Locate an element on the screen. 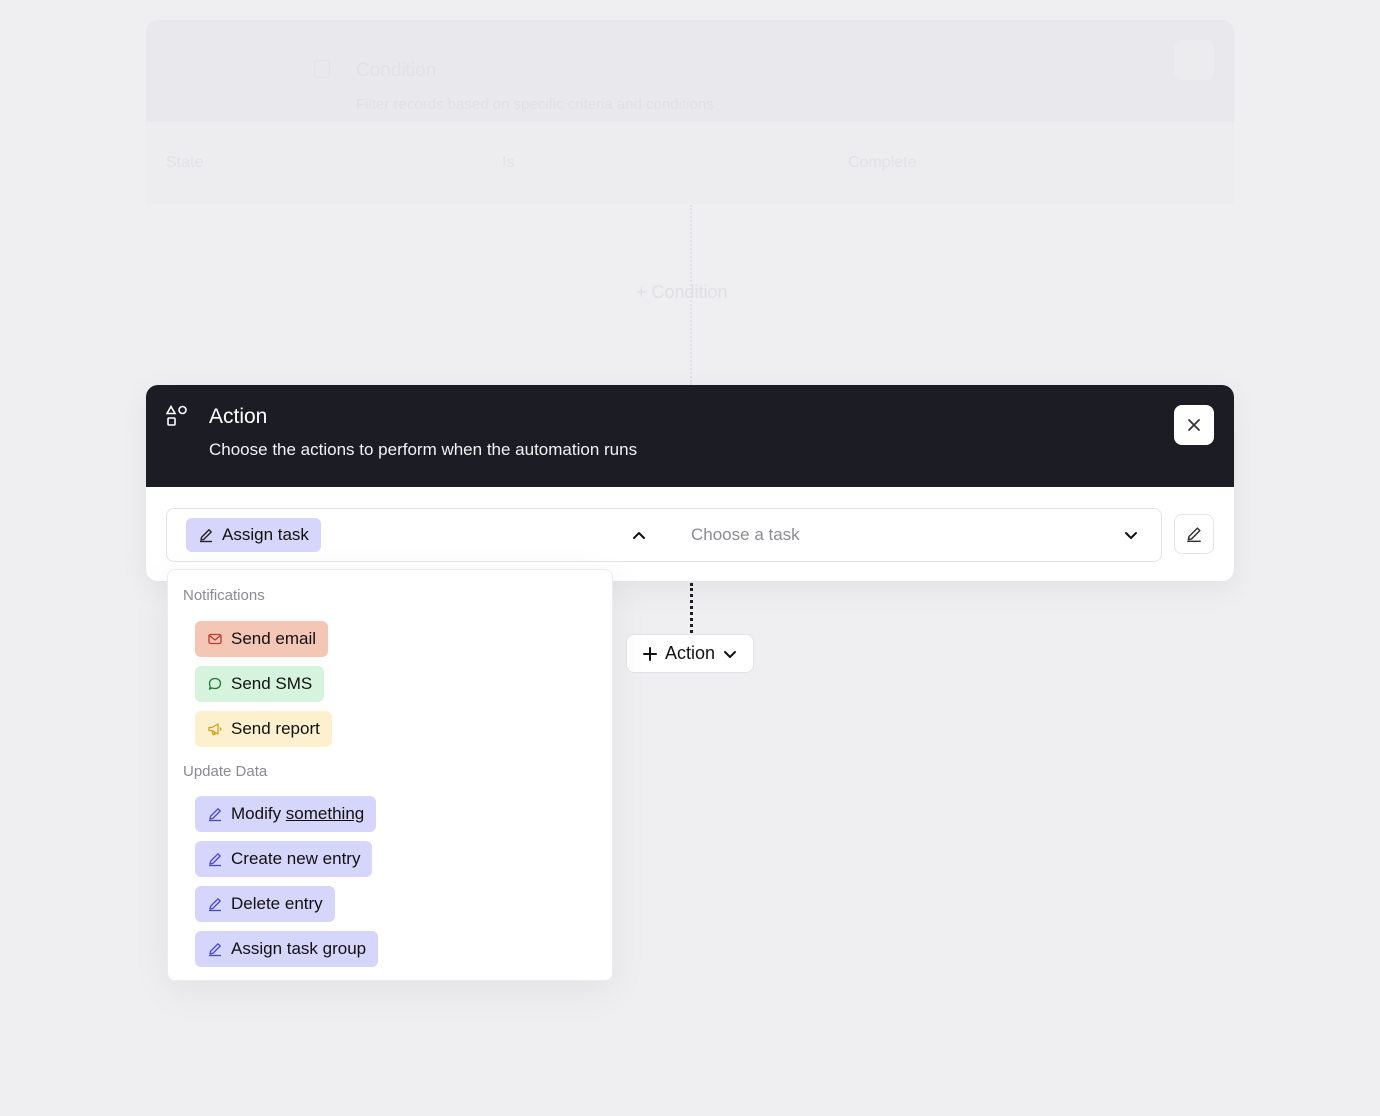 The image size is (1380, 1116). menu-item-send-report: Send report is located at coordinates (263, 729).